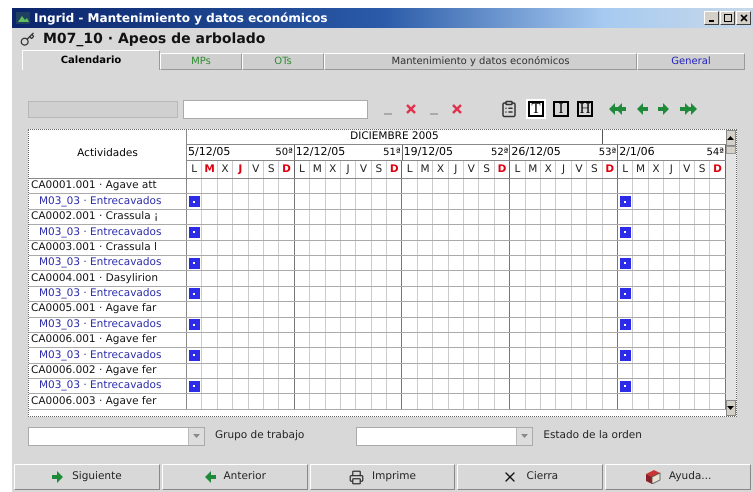 Image resolution: width=753 pixels, height=492 pixels. I want to click on action-button: Anterior, so click(235, 477).